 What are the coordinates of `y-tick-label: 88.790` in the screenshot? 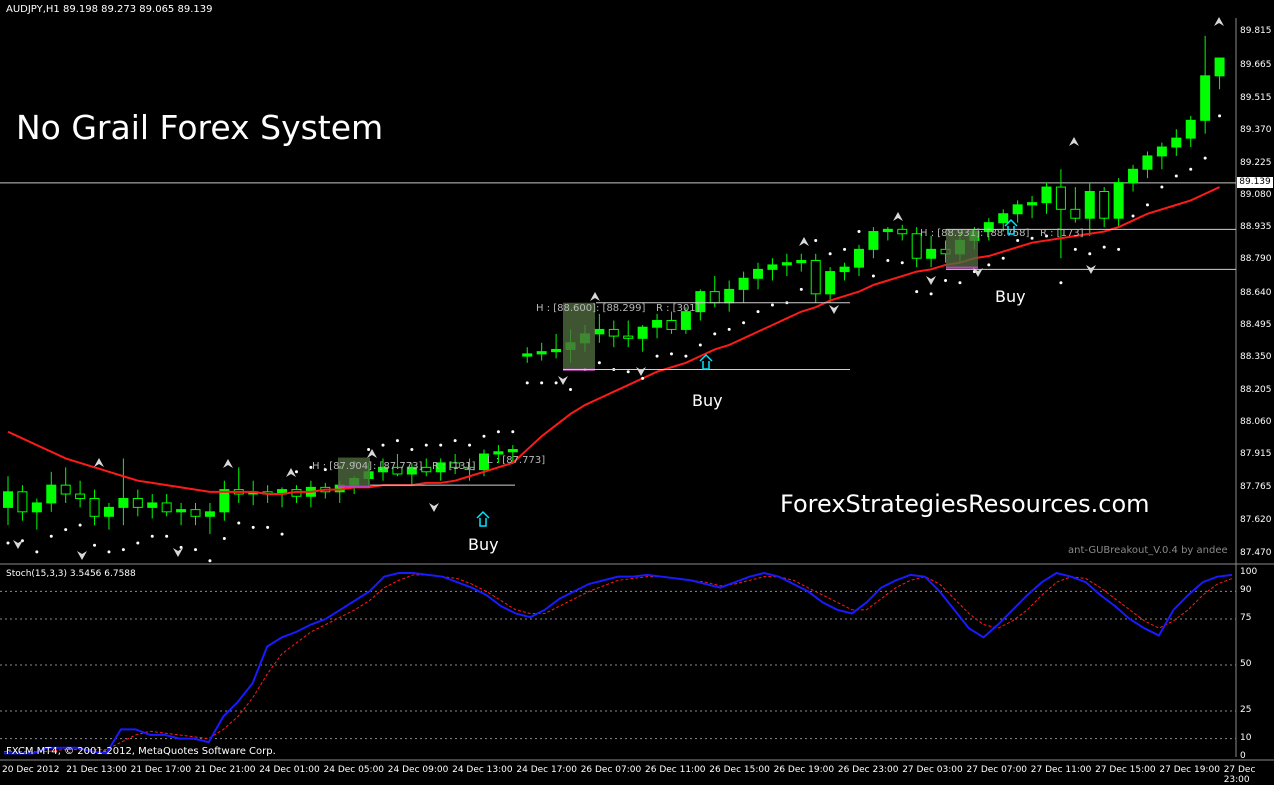 It's located at (1256, 259).